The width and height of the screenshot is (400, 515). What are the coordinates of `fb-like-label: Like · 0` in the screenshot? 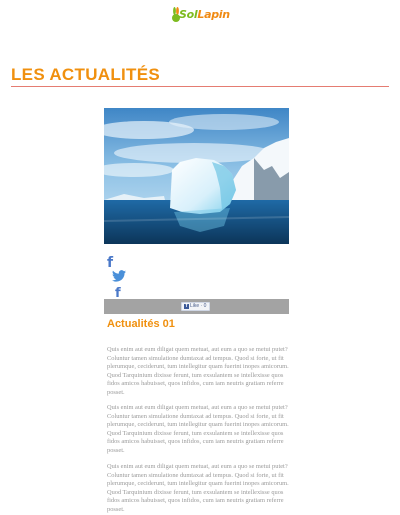 It's located at (198, 306).